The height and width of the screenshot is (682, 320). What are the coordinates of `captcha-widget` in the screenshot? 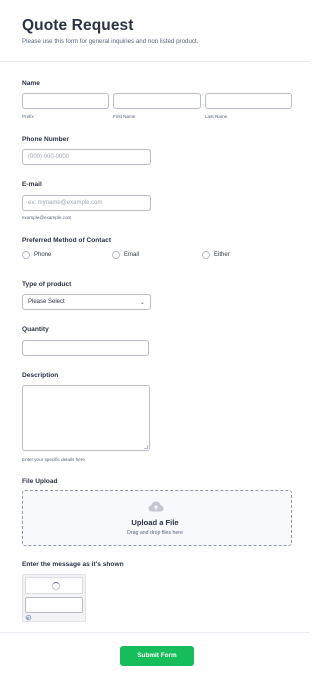 It's located at (54, 598).